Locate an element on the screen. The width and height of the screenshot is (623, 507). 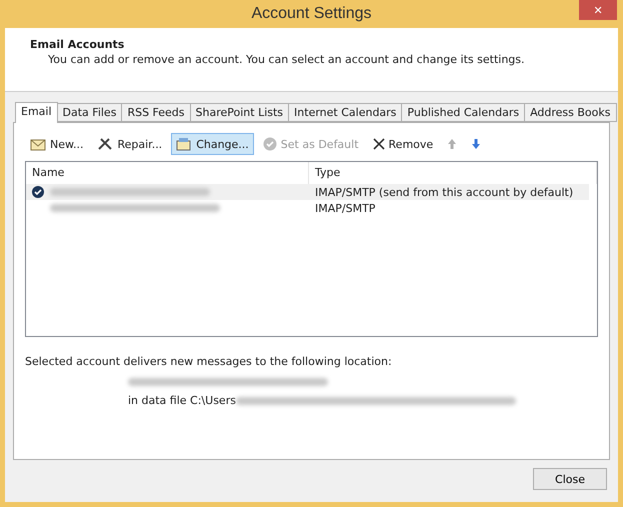
tab: SharePoint Lists is located at coordinates (240, 112).